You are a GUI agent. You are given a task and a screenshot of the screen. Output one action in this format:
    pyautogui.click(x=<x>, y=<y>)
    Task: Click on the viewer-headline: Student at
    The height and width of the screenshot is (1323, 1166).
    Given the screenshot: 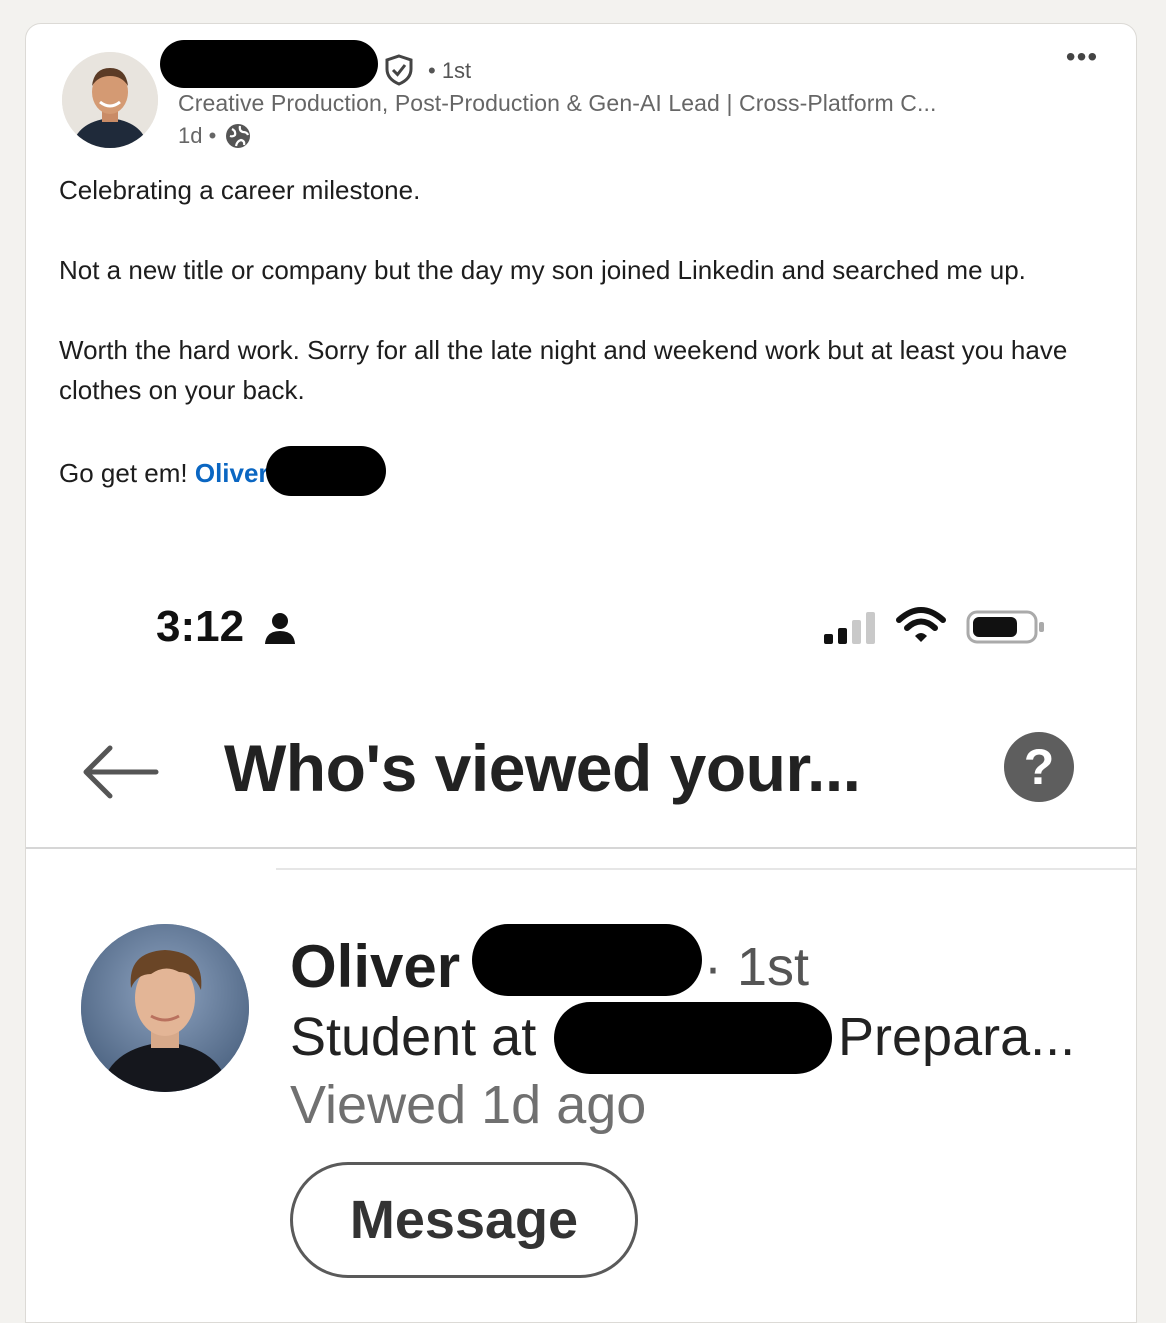 What is the action you would take?
    pyautogui.click(x=413, y=1037)
    